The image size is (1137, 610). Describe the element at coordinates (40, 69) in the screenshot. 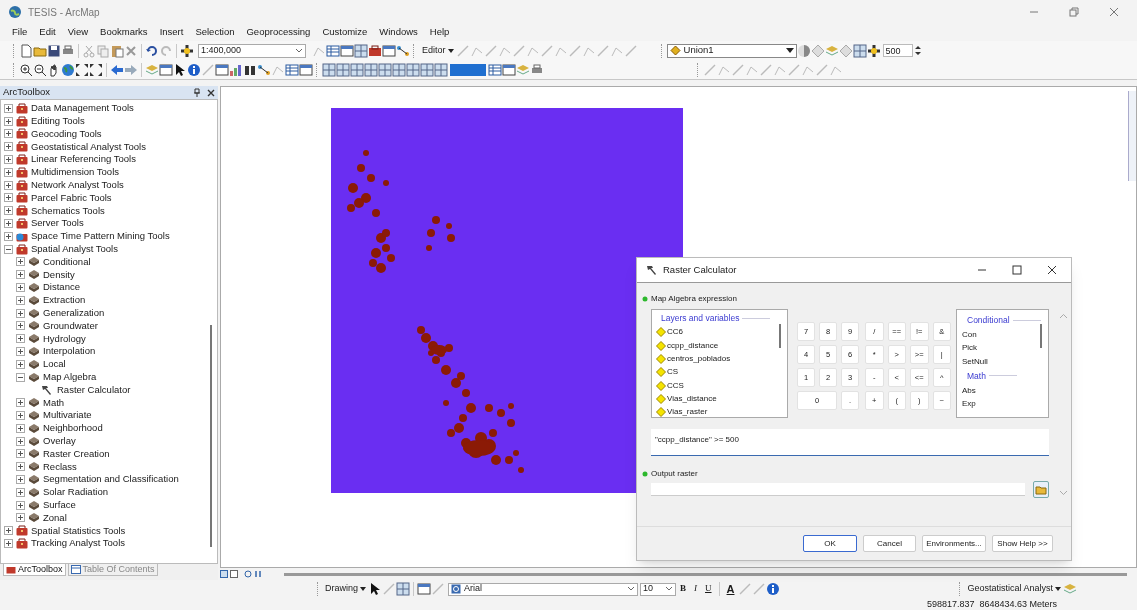

I see `zoom-out-icon` at that location.